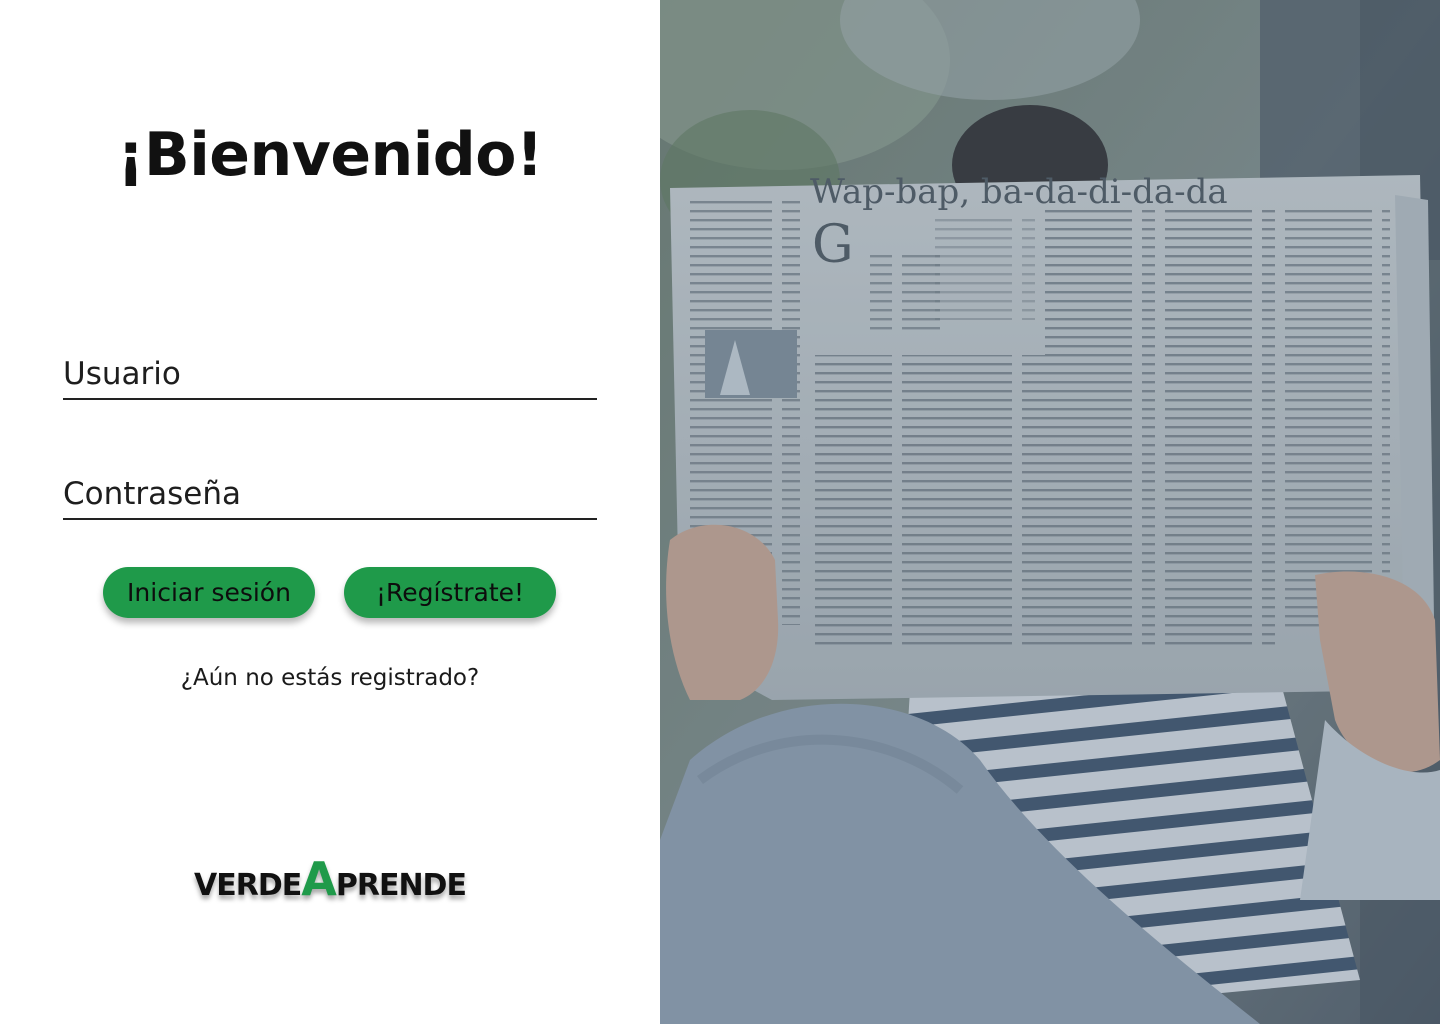 The width and height of the screenshot is (1440, 1024). I want to click on username-input, so click(330, 374).